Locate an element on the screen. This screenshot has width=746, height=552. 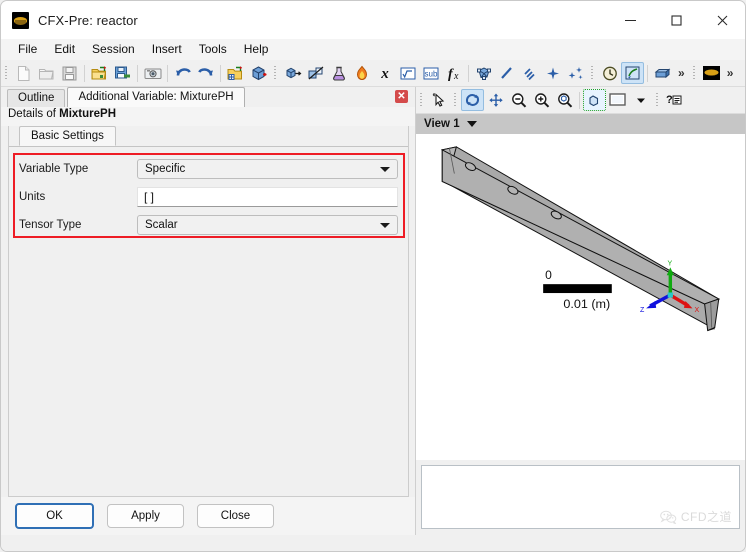
zoom-in-icon is located at coordinates (541, 100).